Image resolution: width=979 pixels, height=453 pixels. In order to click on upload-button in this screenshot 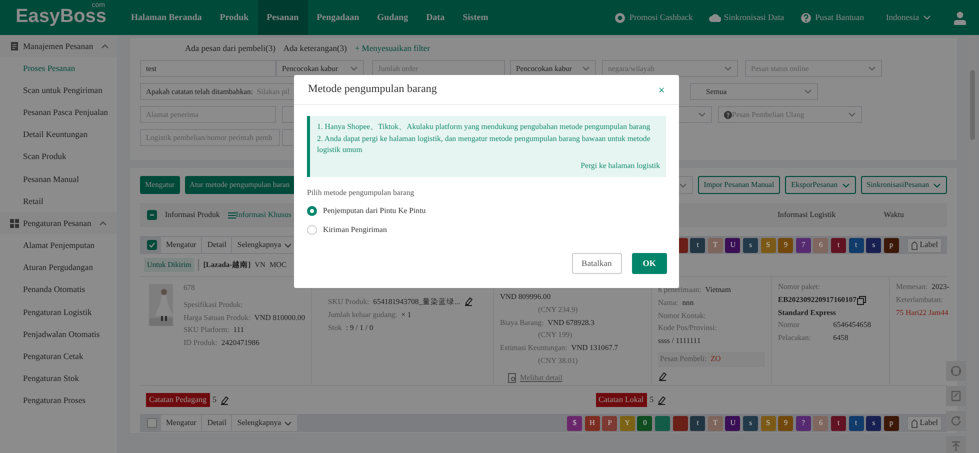, I will do `click(956, 444)`.